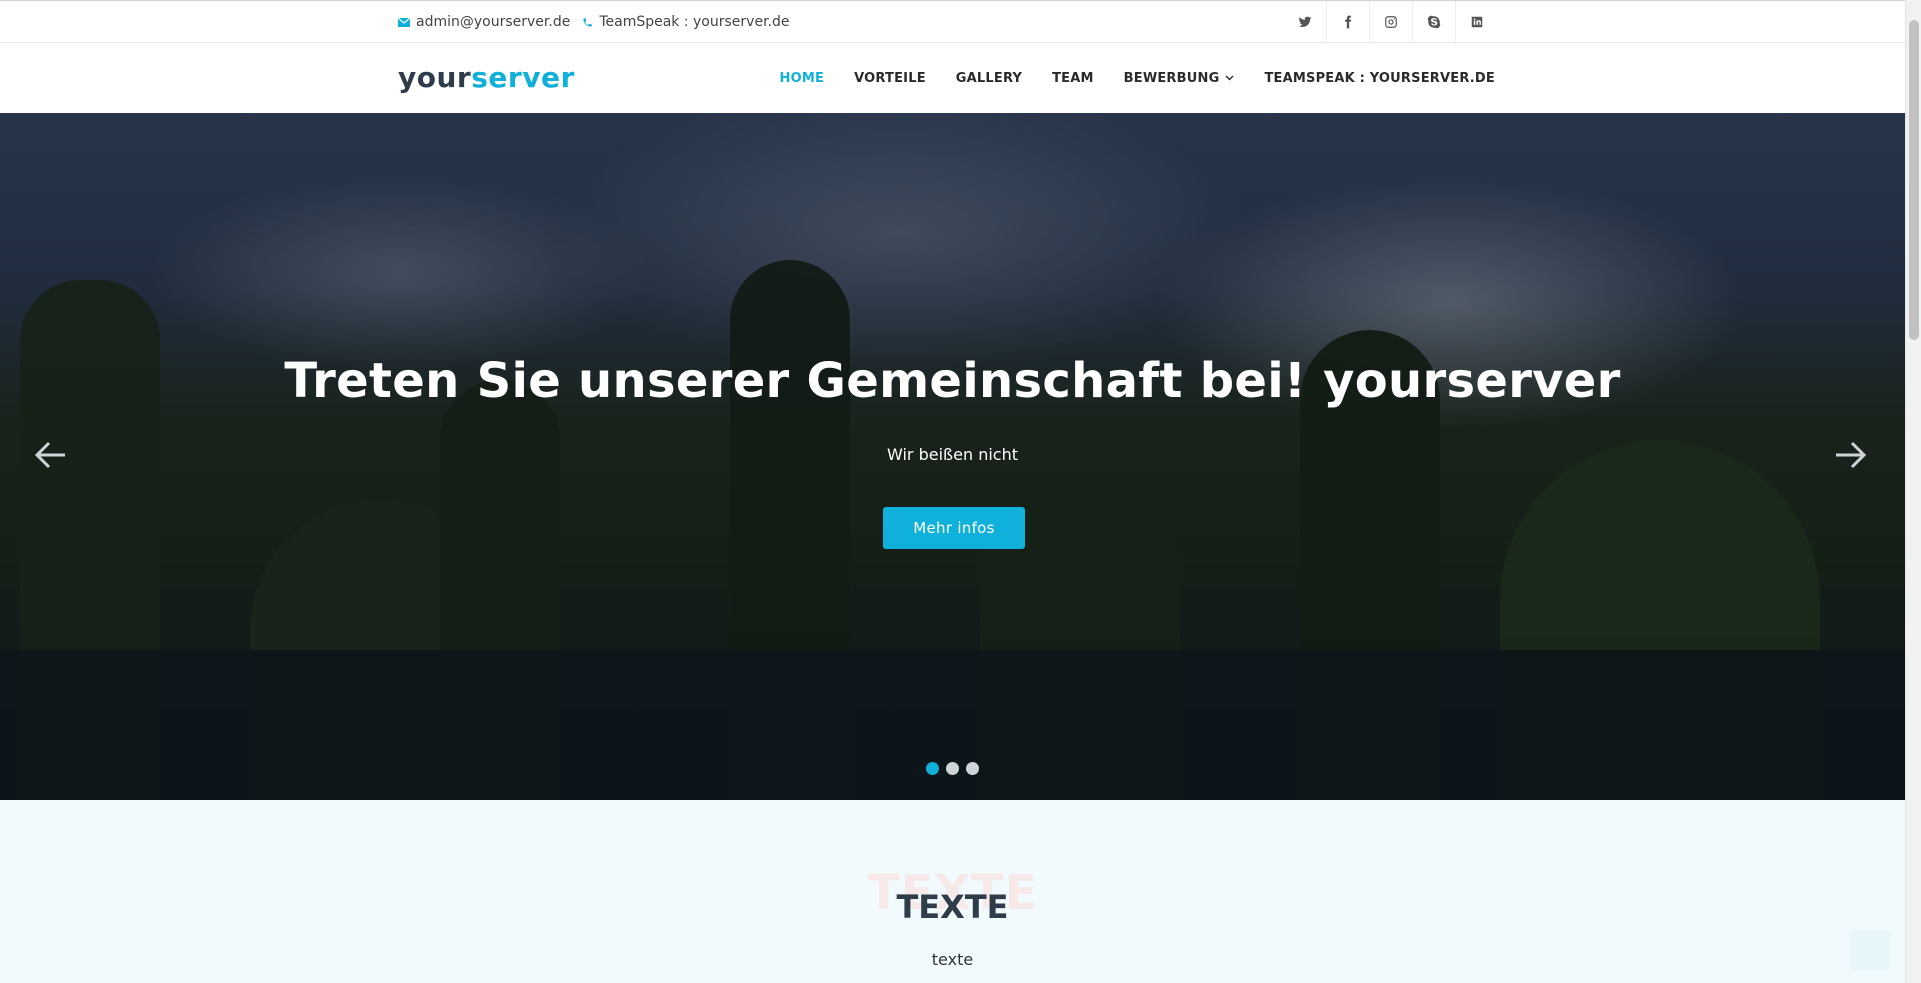  I want to click on teamspeak-text: TeamSpeak : yourserver.de, so click(694, 22).